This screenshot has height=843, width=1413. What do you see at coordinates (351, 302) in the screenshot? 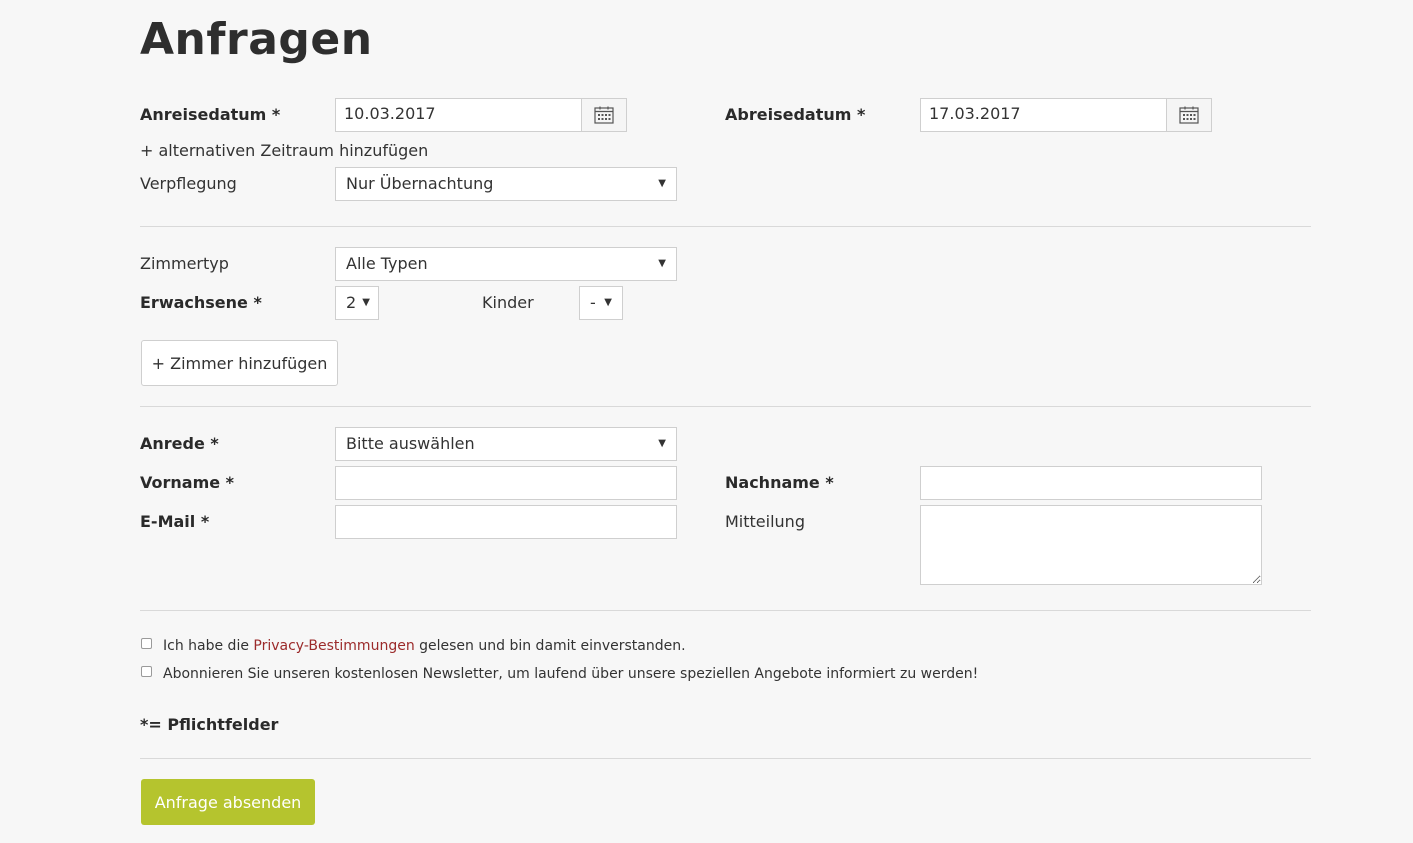
I see `adults-selected-value: 2` at bounding box center [351, 302].